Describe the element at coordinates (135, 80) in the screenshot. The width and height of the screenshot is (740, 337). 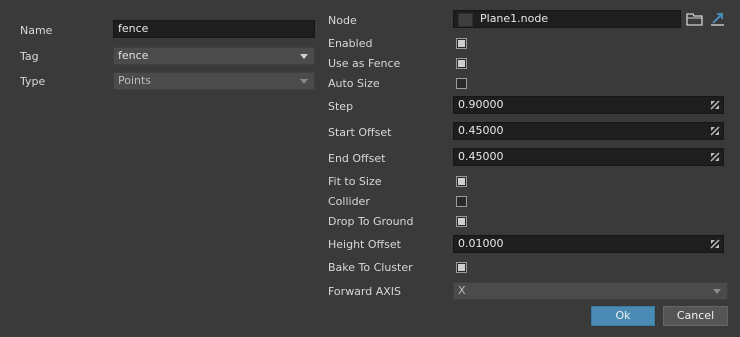
I see `type-value: Points` at that location.